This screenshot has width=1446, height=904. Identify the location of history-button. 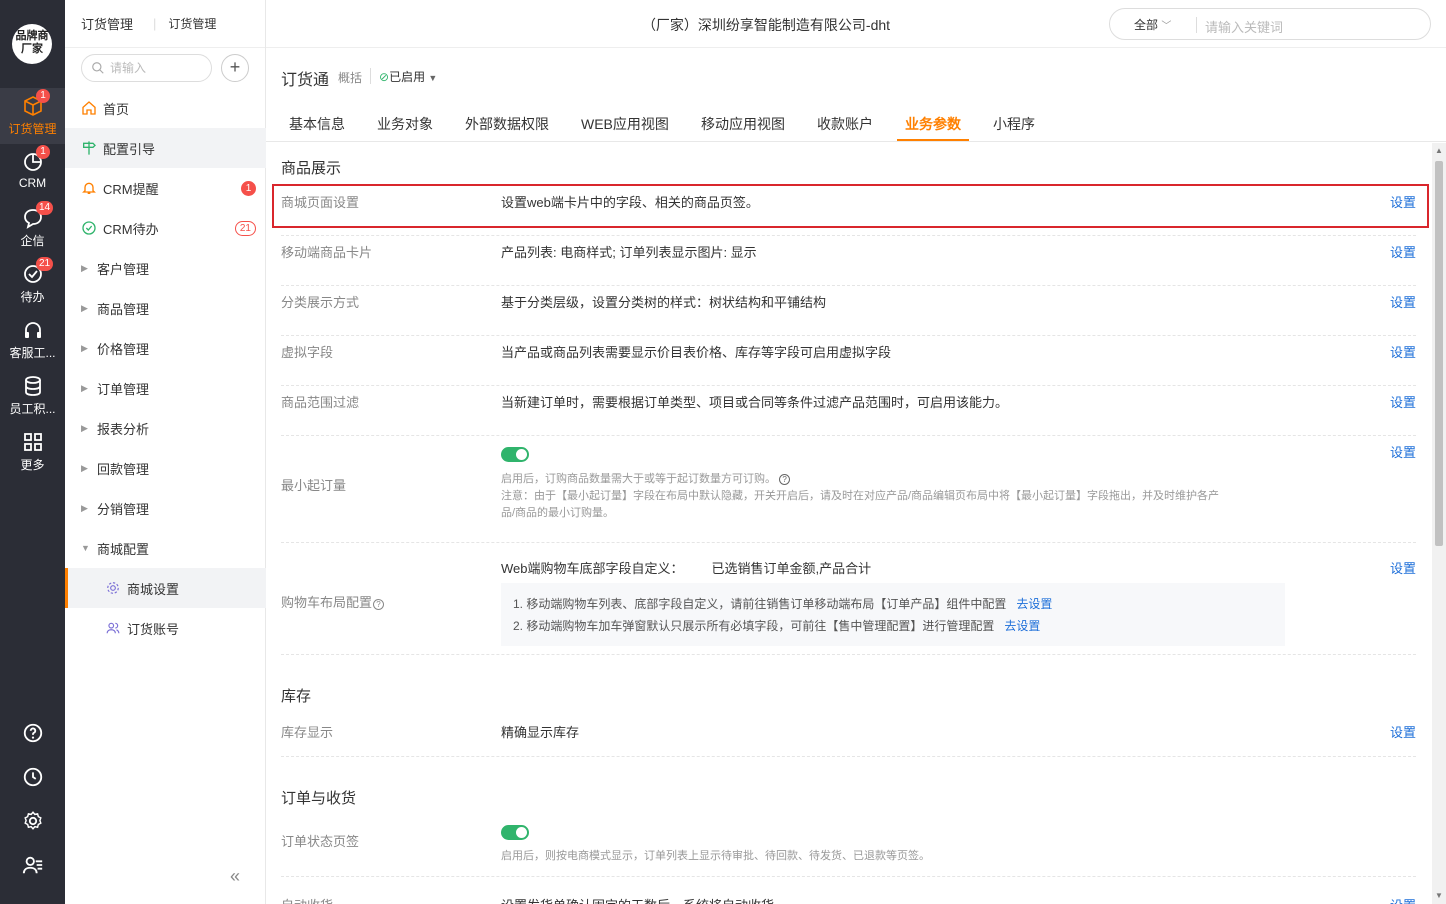
(32, 778).